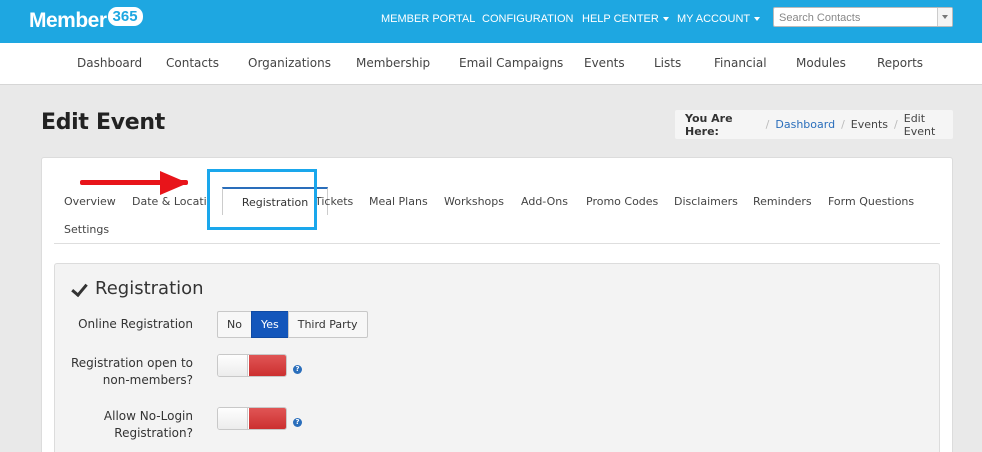 The width and height of the screenshot is (982, 452). What do you see at coordinates (132, 363) in the screenshot?
I see `label-line: Registration open to` at bounding box center [132, 363].